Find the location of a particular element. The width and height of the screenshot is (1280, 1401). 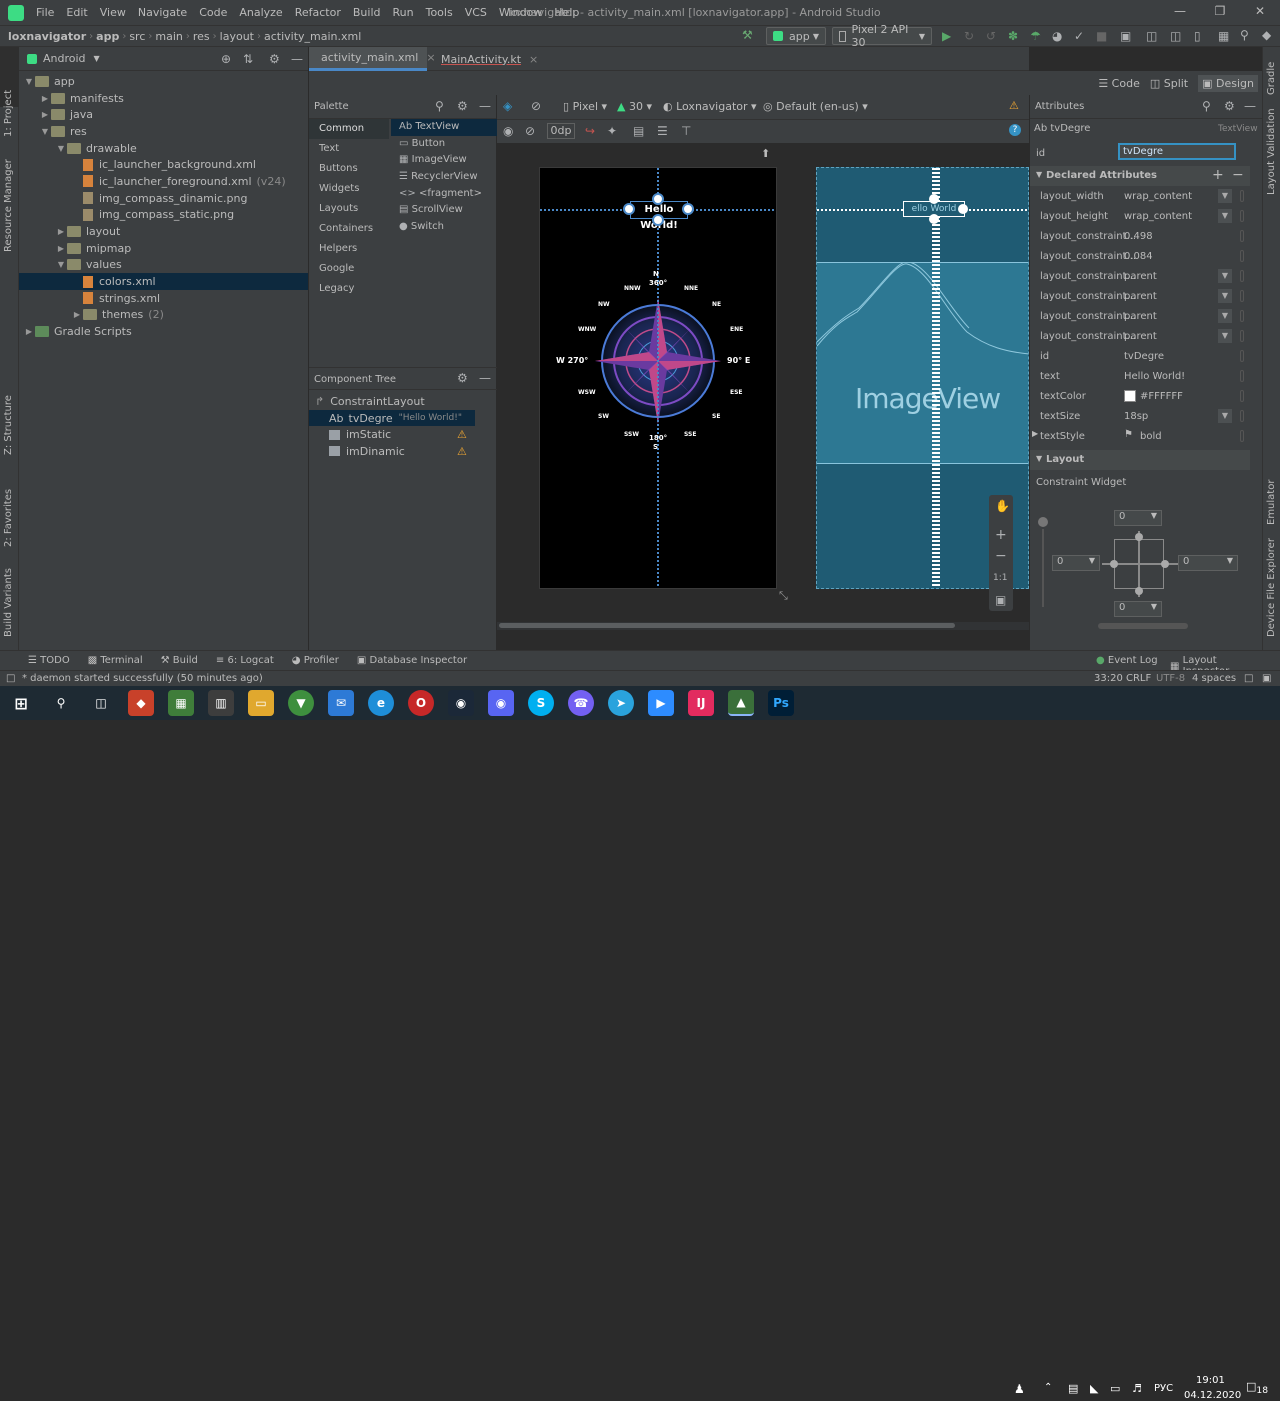

volume-icon: ♬ is located at coordinates (1137, 1388).